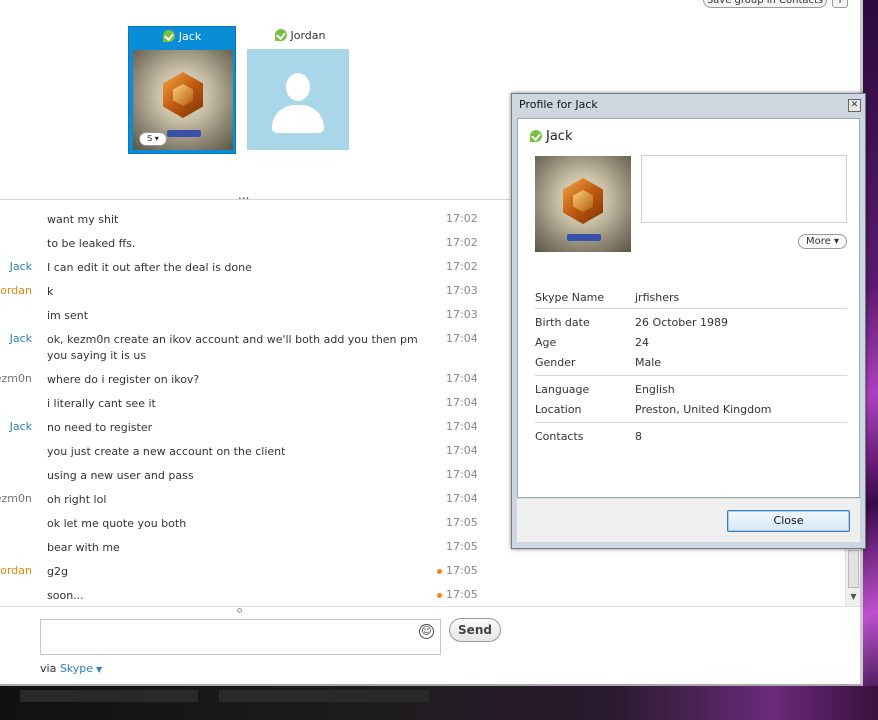  Describe the element at coordinates (688, 520) in the screenshot. I see `dialog-footer: Close` at that location.